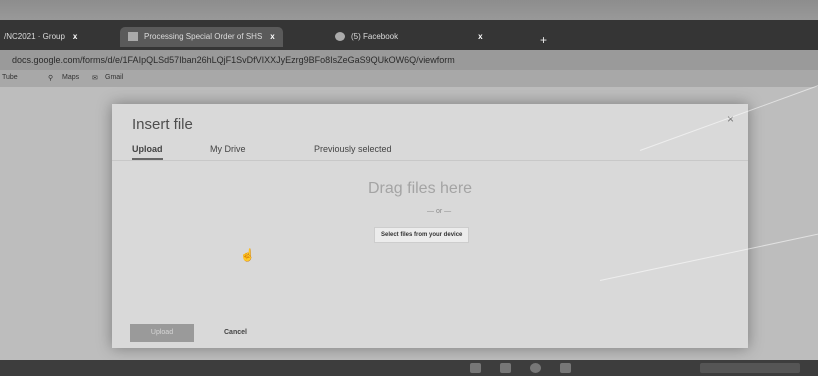 The width and height of the screenshot is (818, 376). What do you see at coordinates (430, 150) in the screenshot?
I see `dialog-tabs: Upload My Drive Previously selected` at bounding box center [430, 150].